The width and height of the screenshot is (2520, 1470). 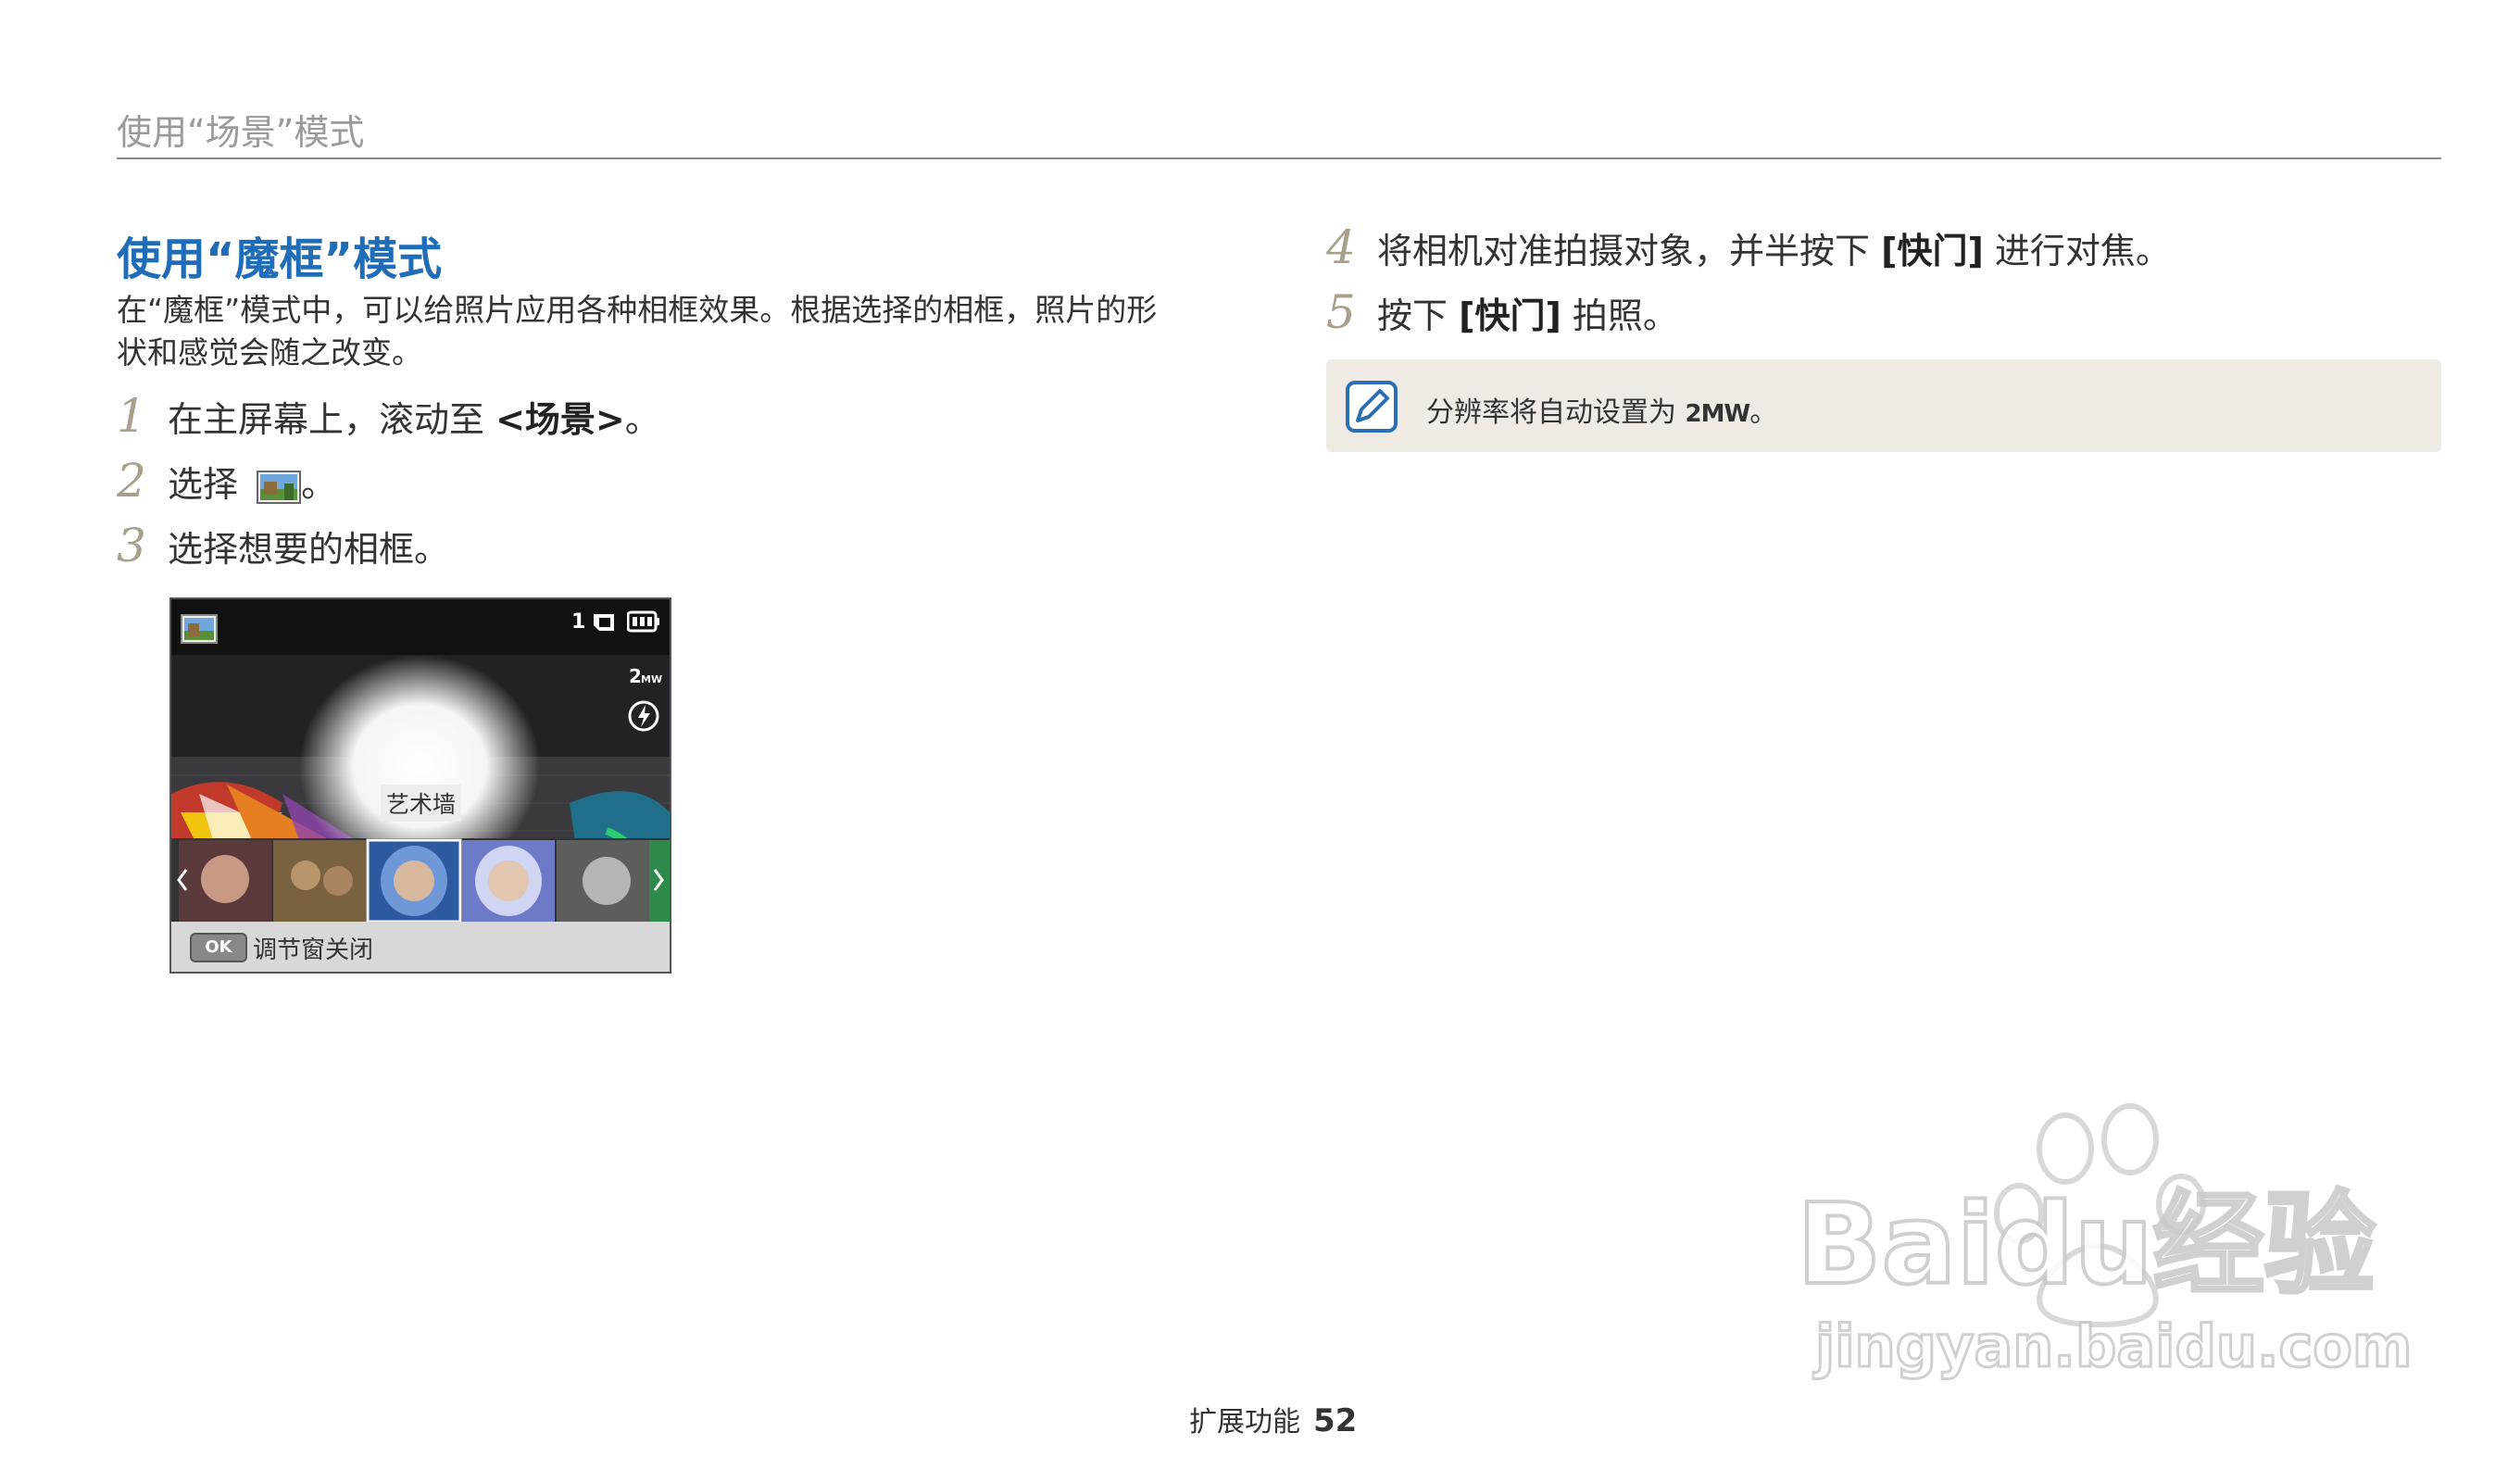 What do you see at coordinates (643, 621) in the screenshot?
I see `battery-icon` at bounding box center [643, 621].